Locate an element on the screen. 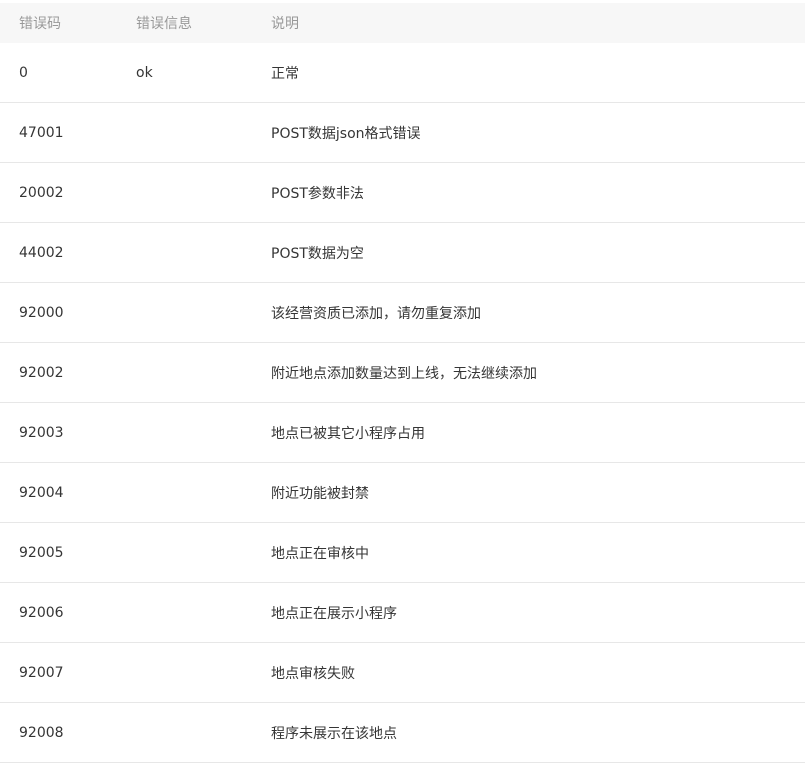  table-row: 92004 附近功能被封禁 is located at coordinates (402, 493).